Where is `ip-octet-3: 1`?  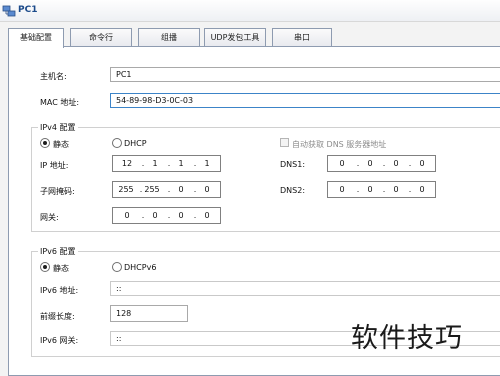 ip-octet-3: 1 is located at coordinates (181, 163).